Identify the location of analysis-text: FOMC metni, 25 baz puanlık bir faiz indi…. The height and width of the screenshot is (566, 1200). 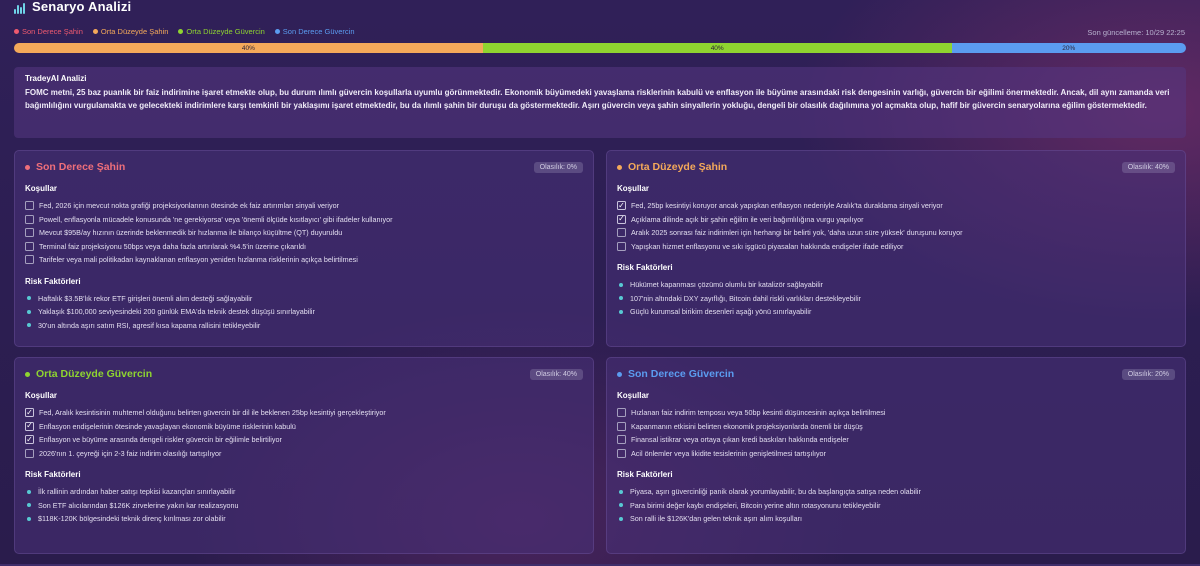
(597, 99).